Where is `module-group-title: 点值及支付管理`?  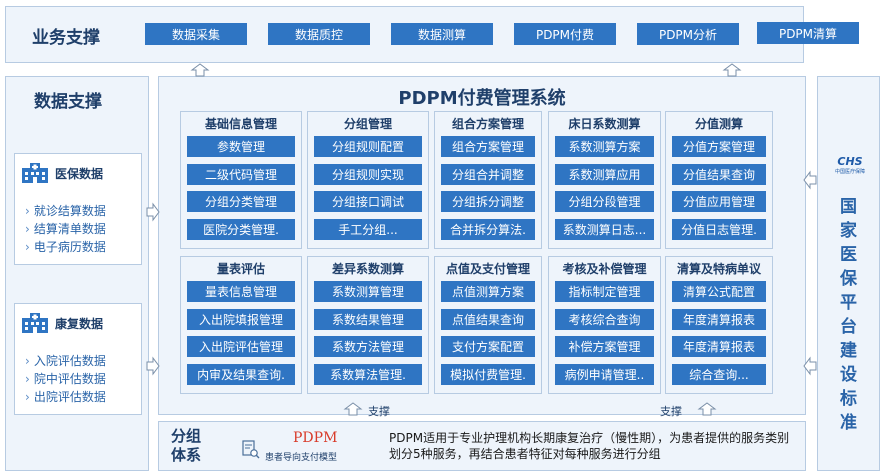 module-group-title: 点值及支付管理 is located at coordinates (487, 269).